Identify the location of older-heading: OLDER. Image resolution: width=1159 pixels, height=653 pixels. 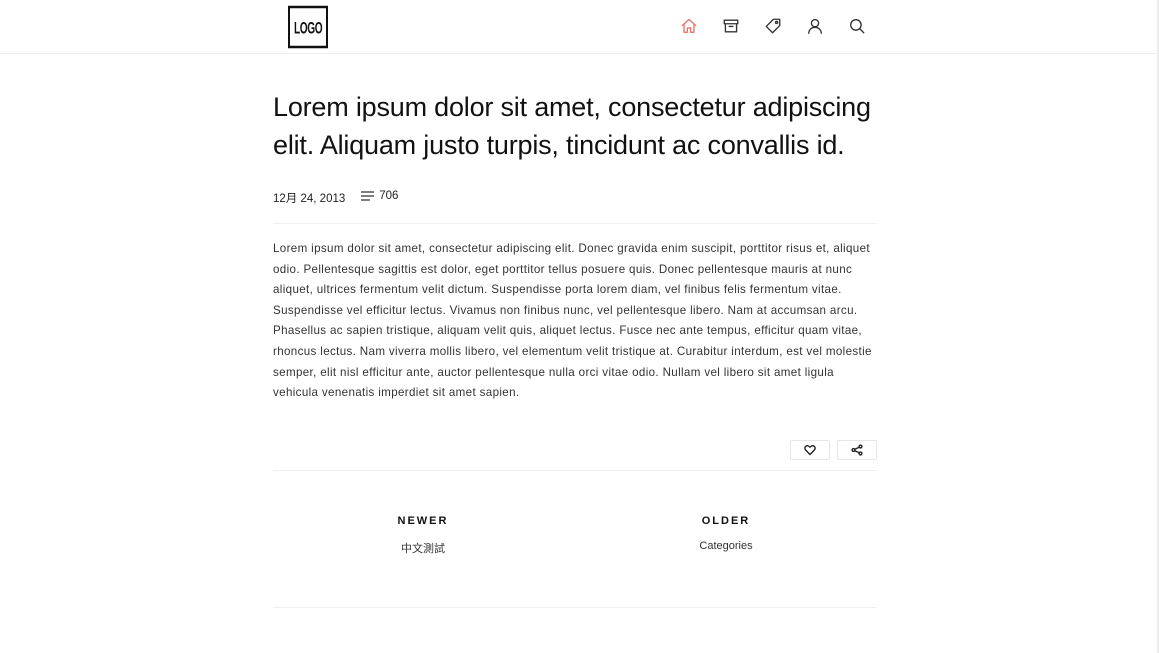
(726, 520).